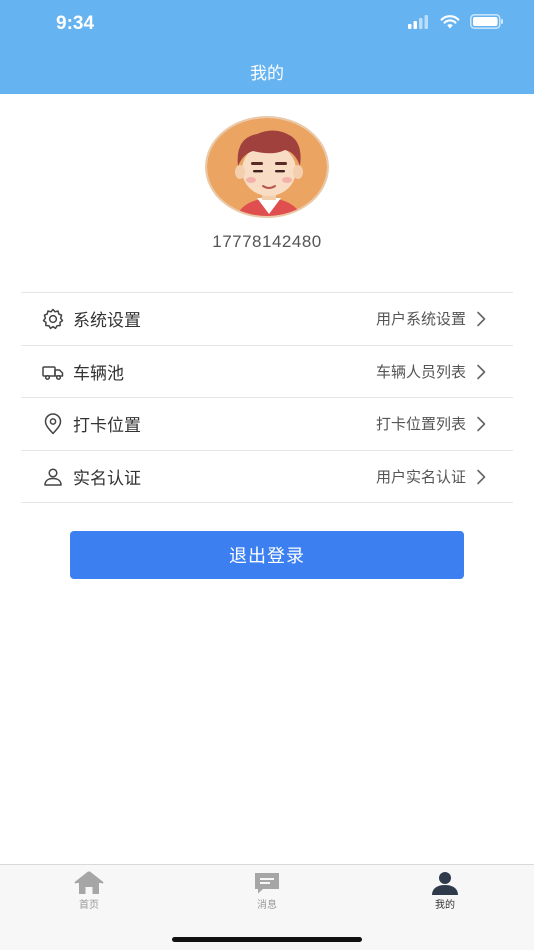  What do you see at coordinates (267, 74) in the screenshot?
I see `page-title: 我的` at bounding box center [267, 74].